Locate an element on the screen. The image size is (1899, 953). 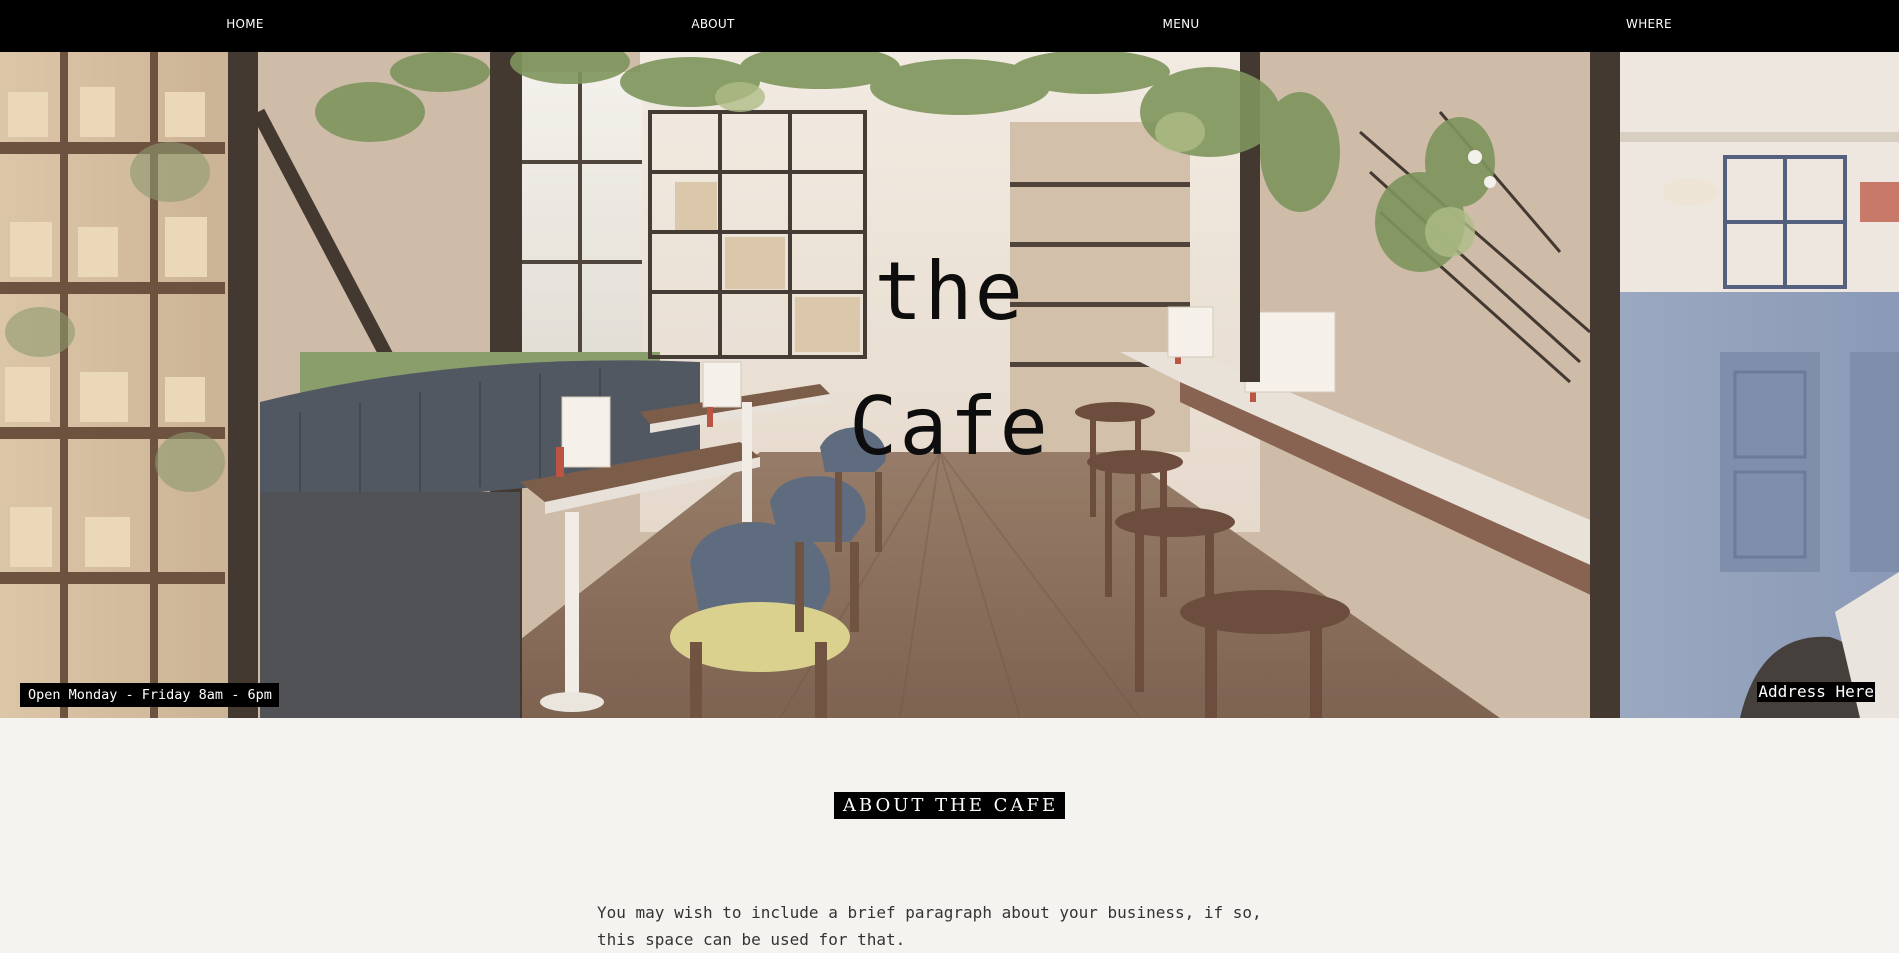
nav-item-home: HOME is located at coordinates (245, 26).